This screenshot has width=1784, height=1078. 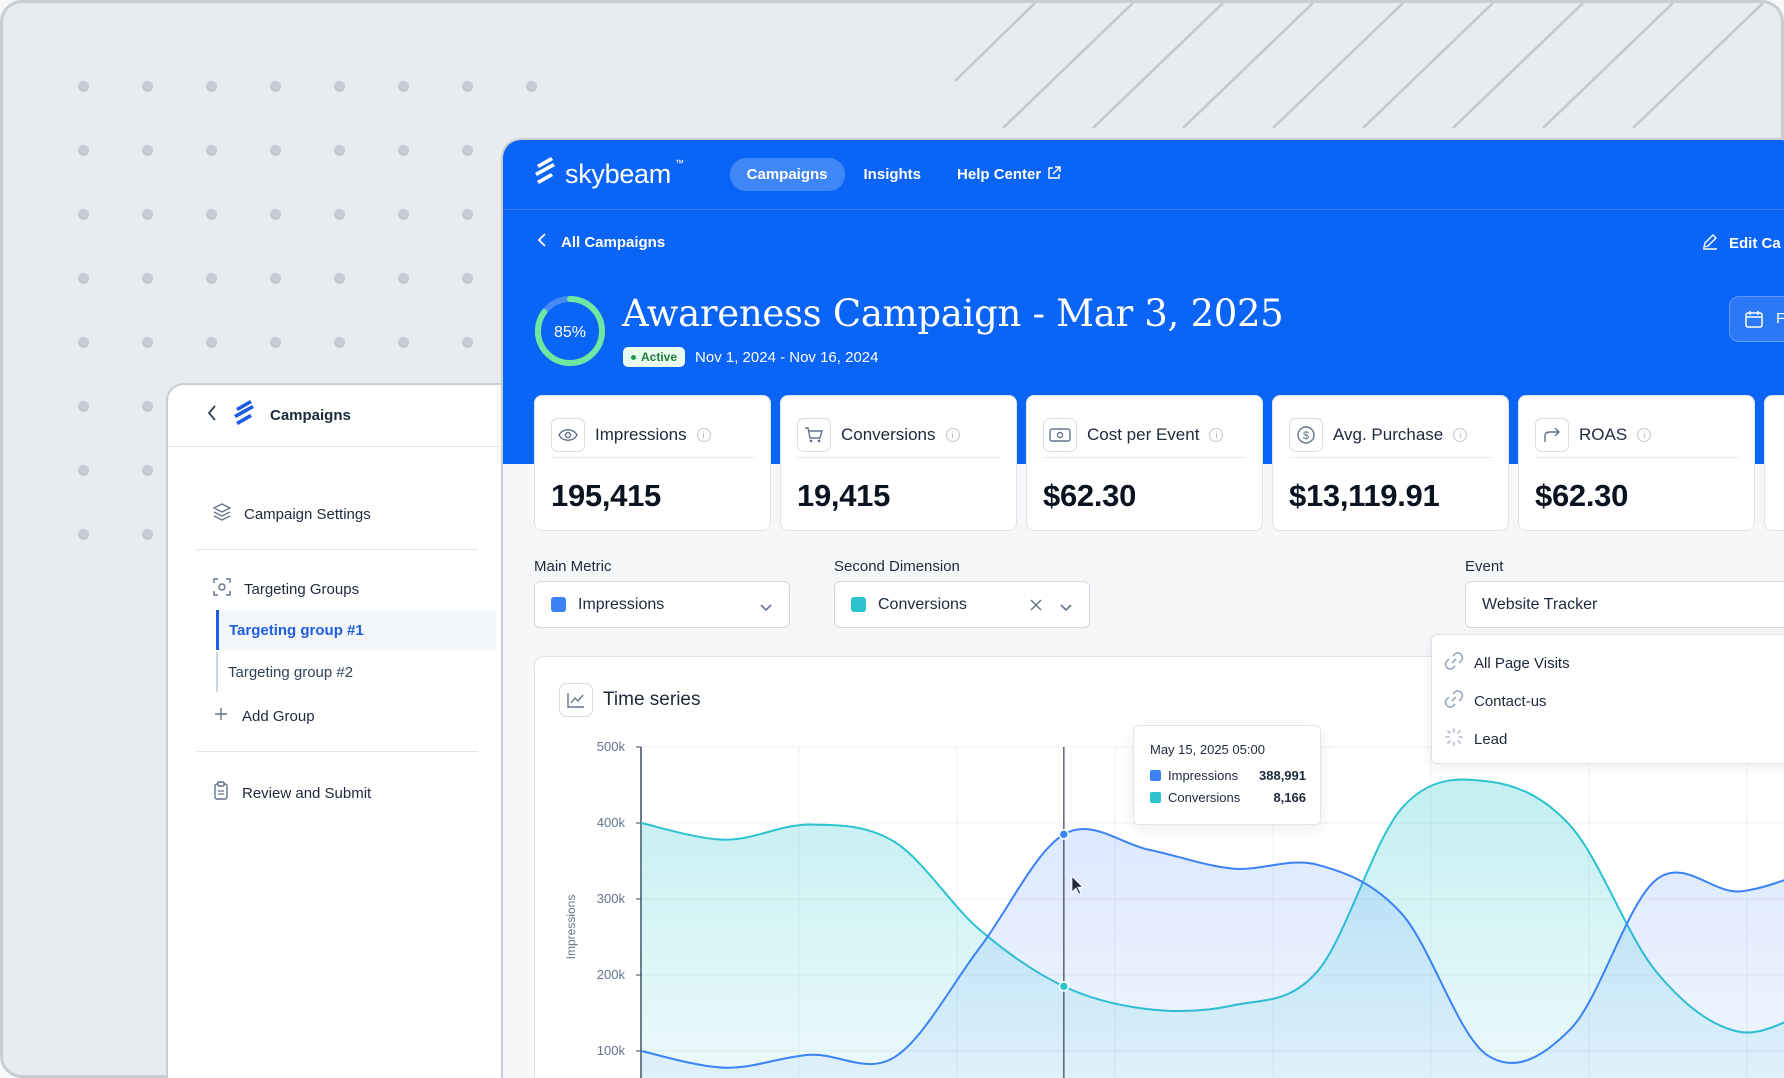 What do you see at coordinates (611, 822) in the screenshot?
I see `y-tick-label: 400k` at bounding box center [611, 822].